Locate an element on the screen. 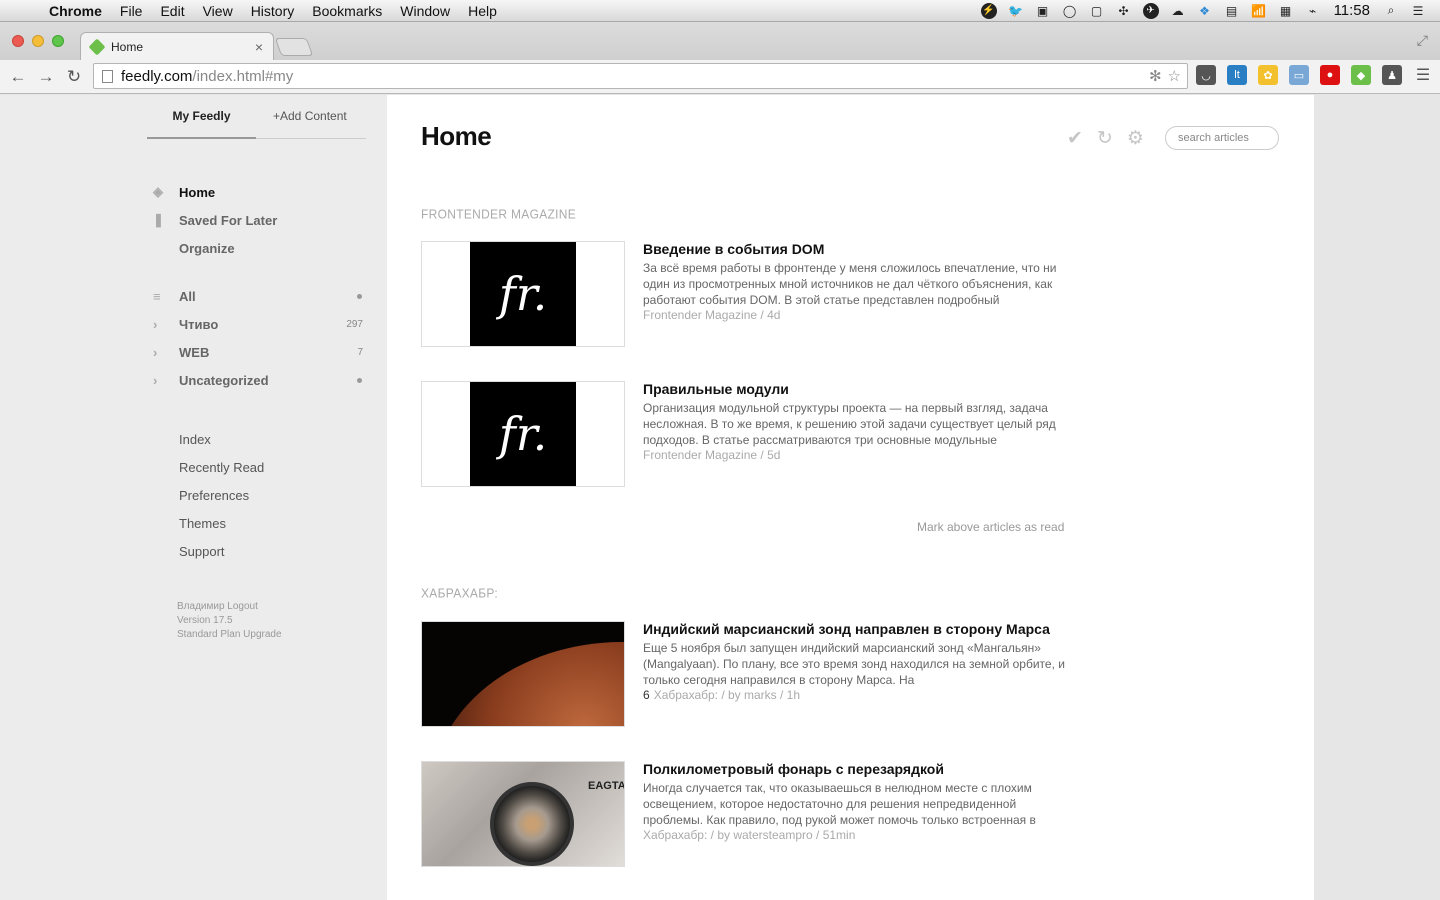 The width and height of the screenshot is (1440, 900). feedly-extension-icon: ◆ is located at coordinates (1361, 75).